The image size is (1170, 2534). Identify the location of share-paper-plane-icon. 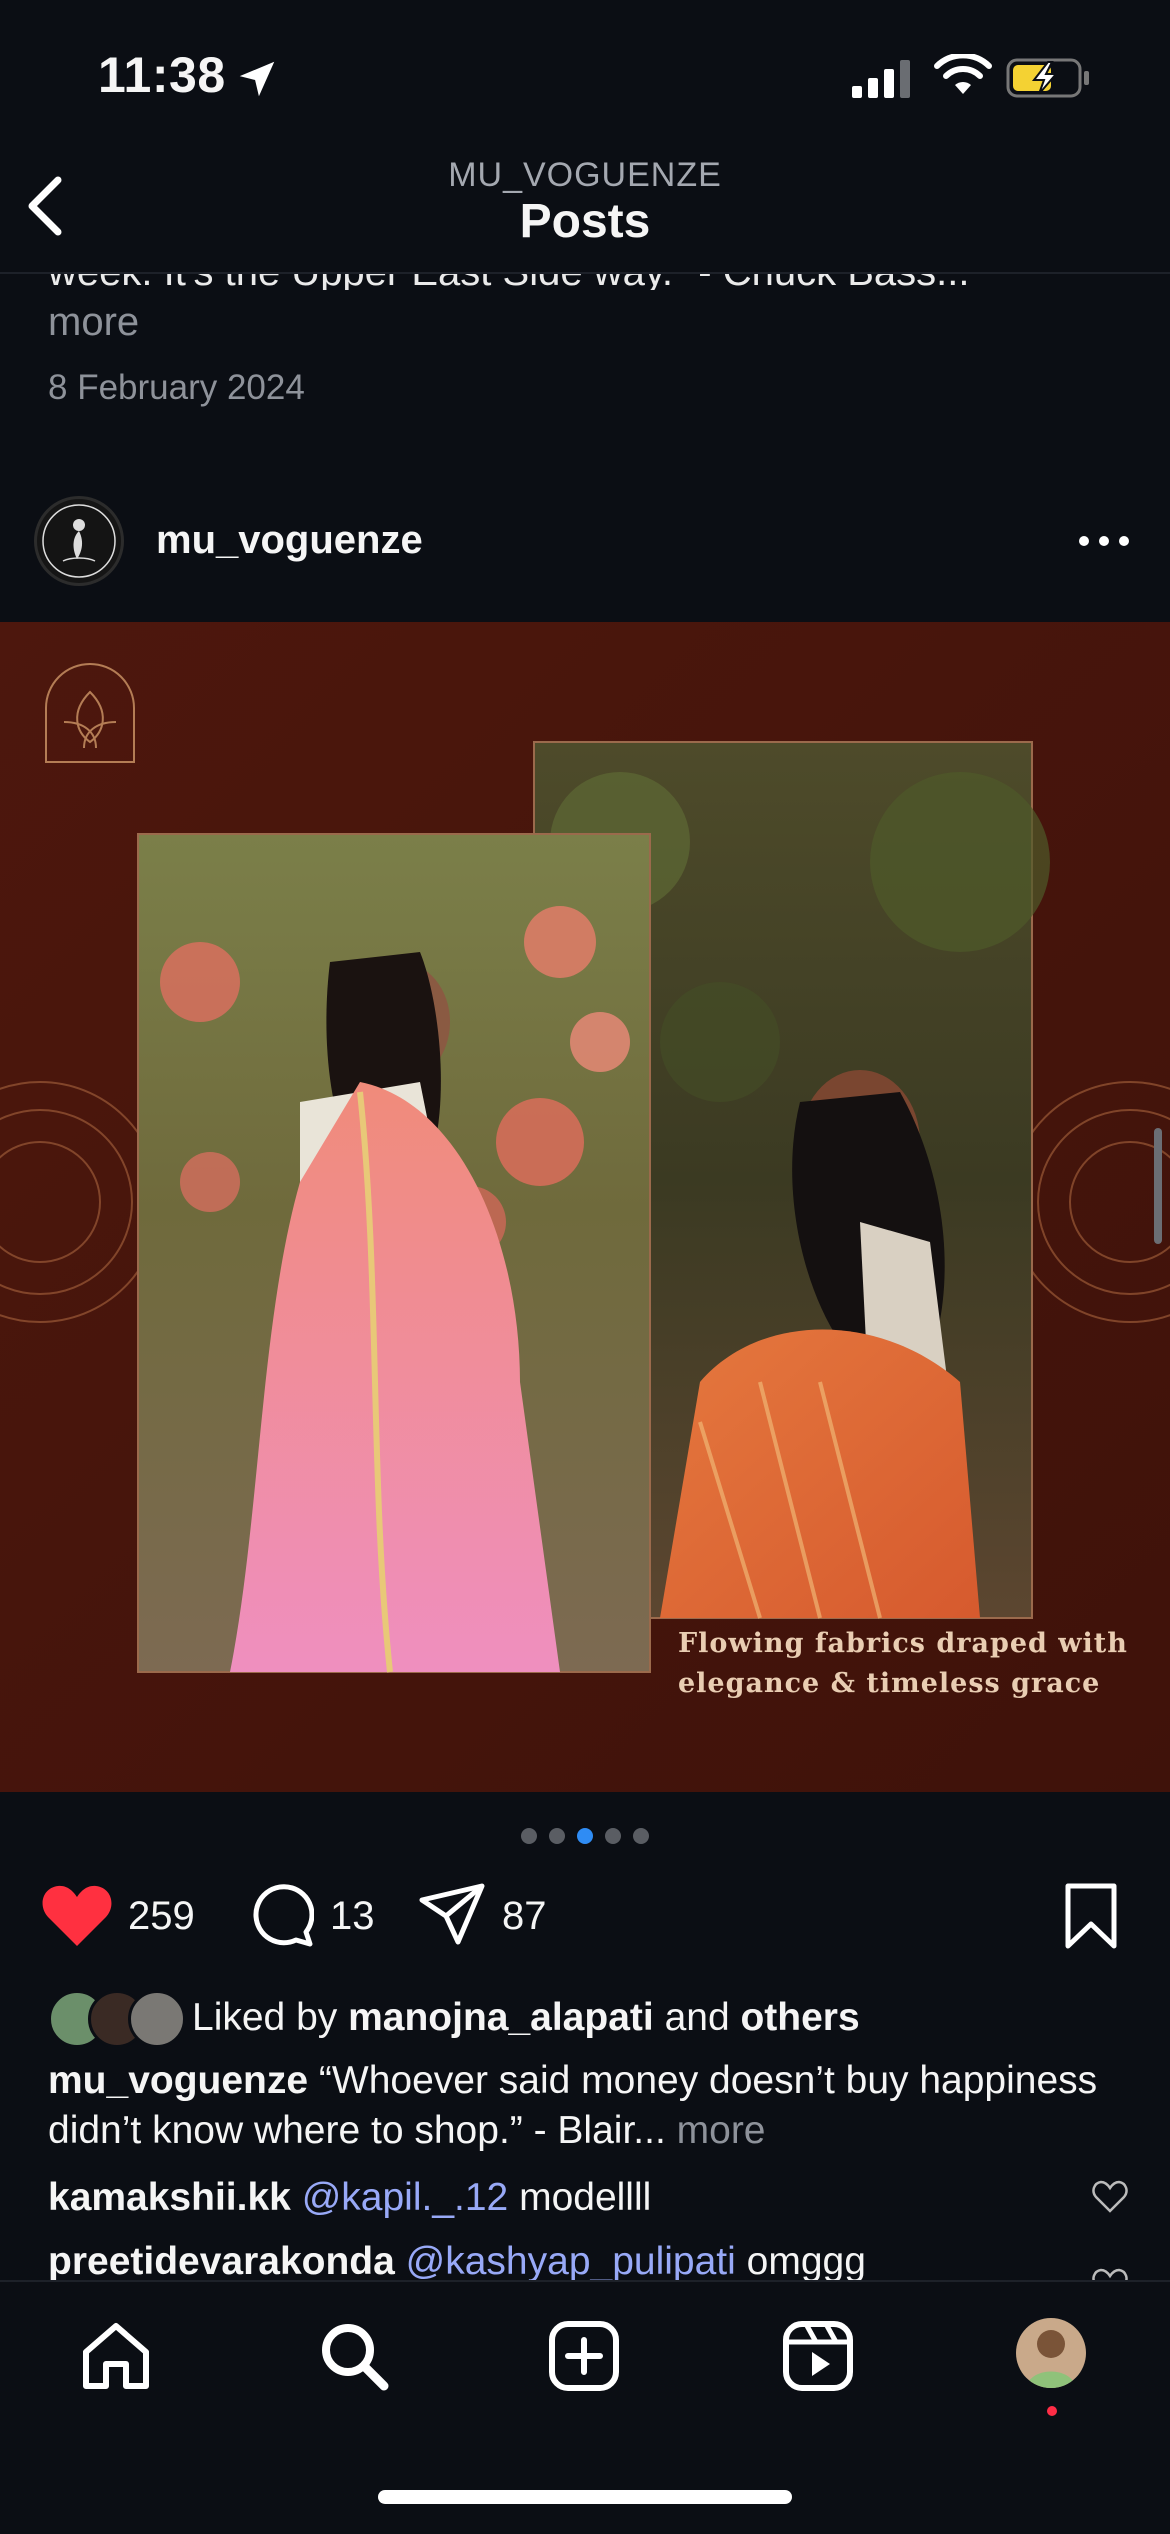
(452, 1914).